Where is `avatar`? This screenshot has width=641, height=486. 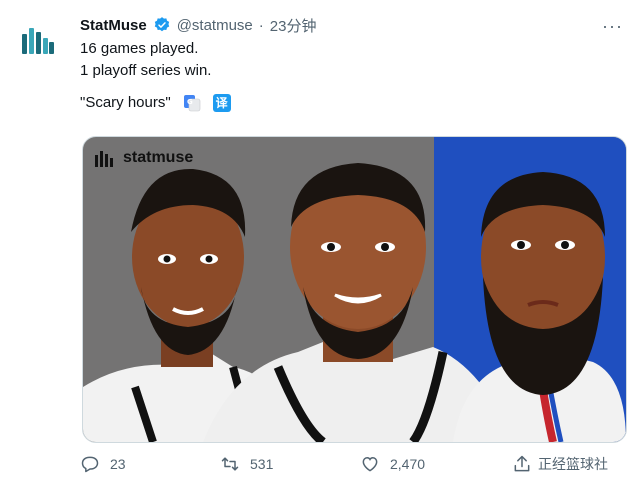 avatar is located at coordinates (38, 42).